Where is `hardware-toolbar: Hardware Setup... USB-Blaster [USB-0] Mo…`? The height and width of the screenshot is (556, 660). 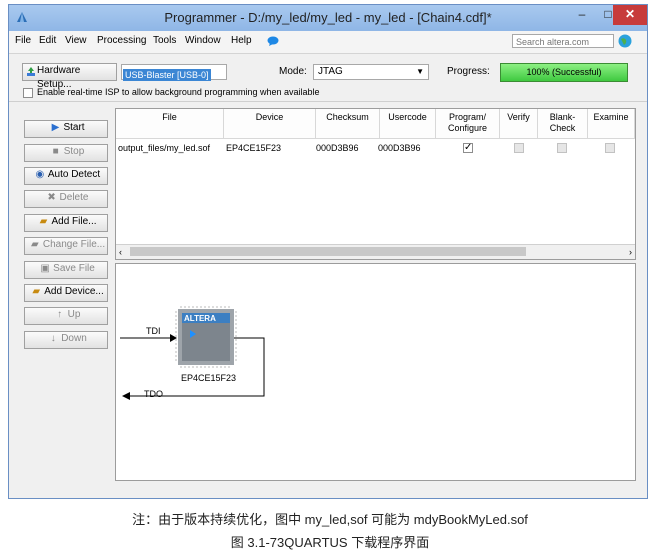
hardware-toolbar: Hardware Setup... USB-Blaster [USB-0] Mo… is located at coordinates (328, 78).